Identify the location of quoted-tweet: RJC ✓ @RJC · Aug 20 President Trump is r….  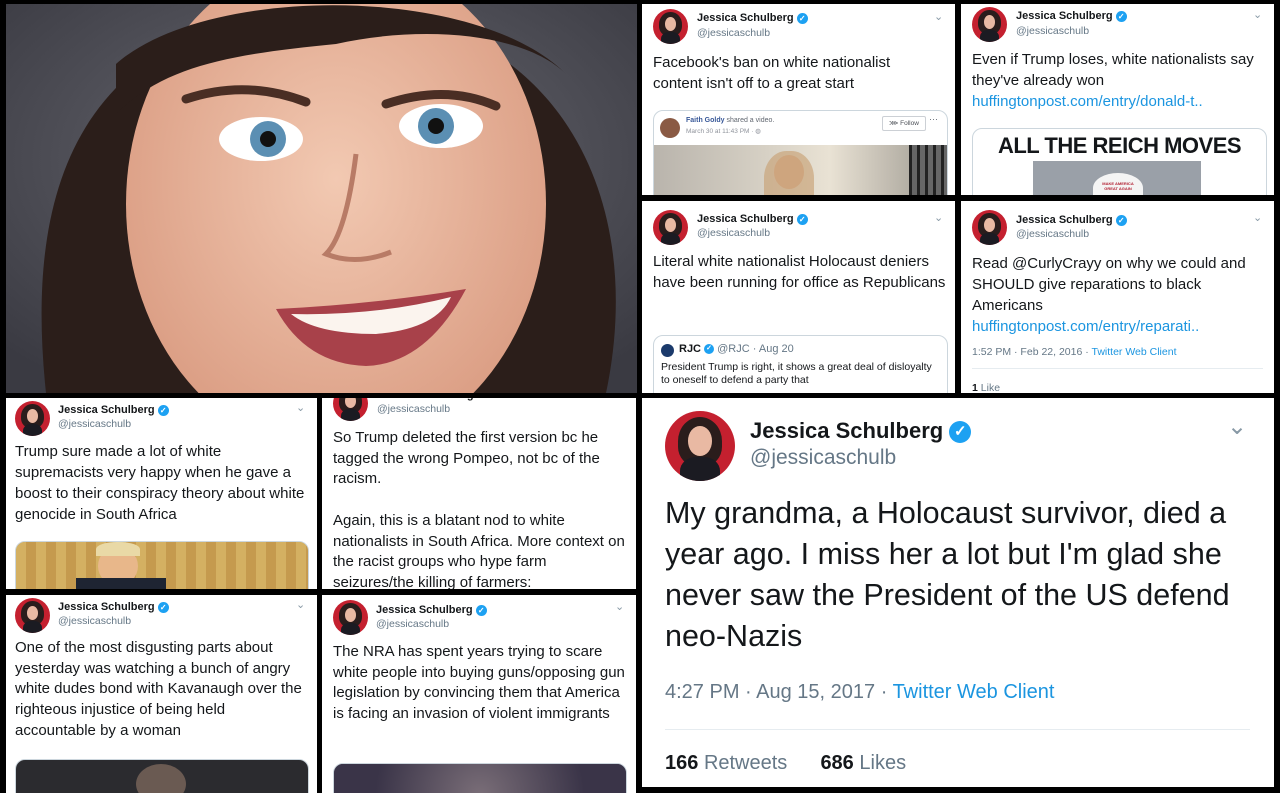
(800, 364).